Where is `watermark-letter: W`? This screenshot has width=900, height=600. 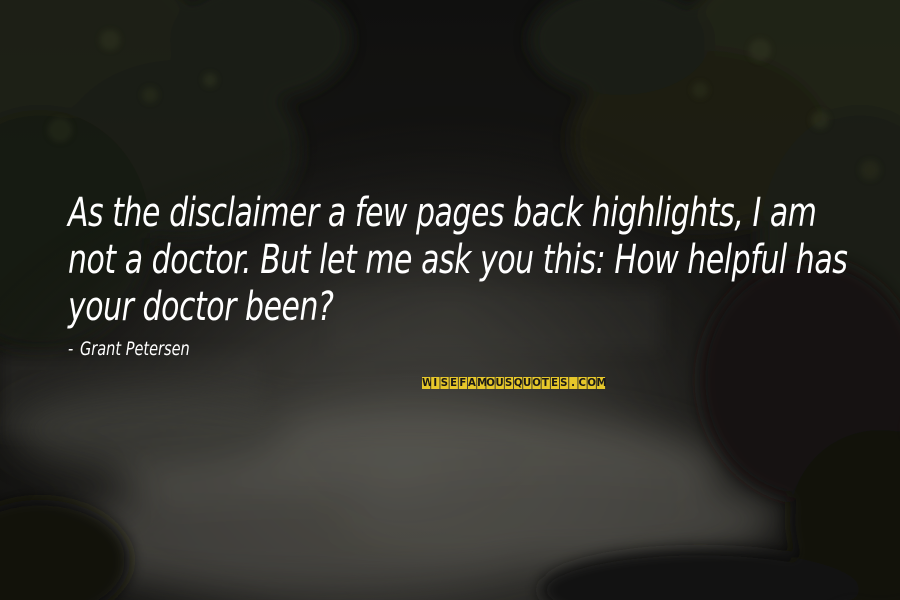 watermark-letter: W is located at coordinates (428, 382).